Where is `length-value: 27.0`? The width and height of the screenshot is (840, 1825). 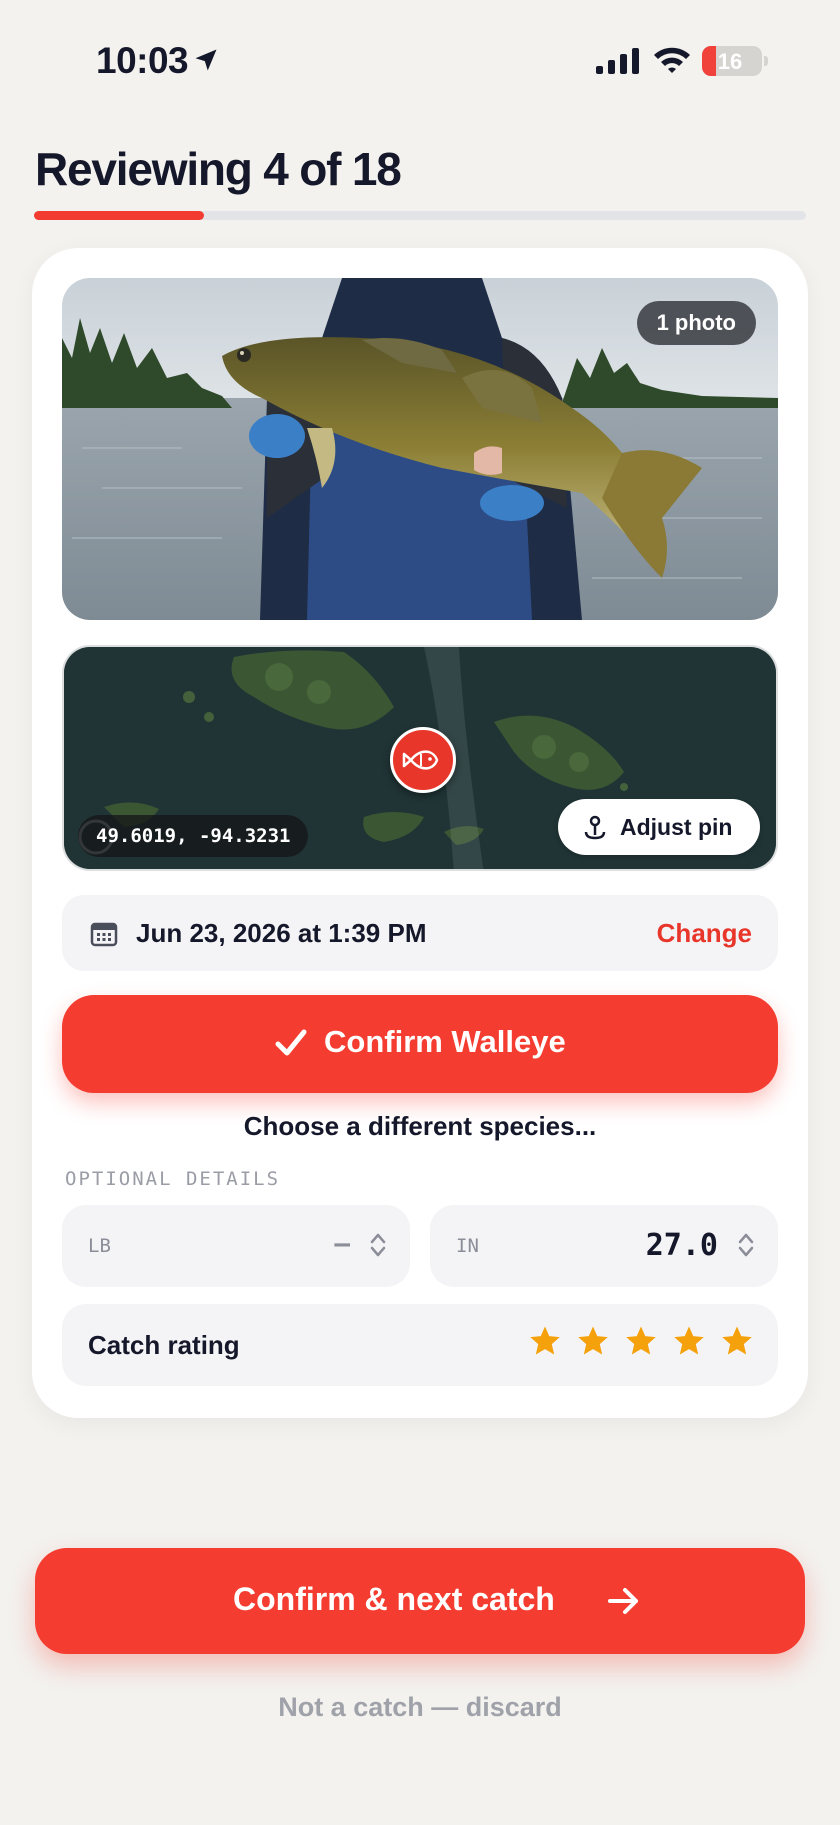
length-value: 27.0 is located at coordinates (681, 1245).